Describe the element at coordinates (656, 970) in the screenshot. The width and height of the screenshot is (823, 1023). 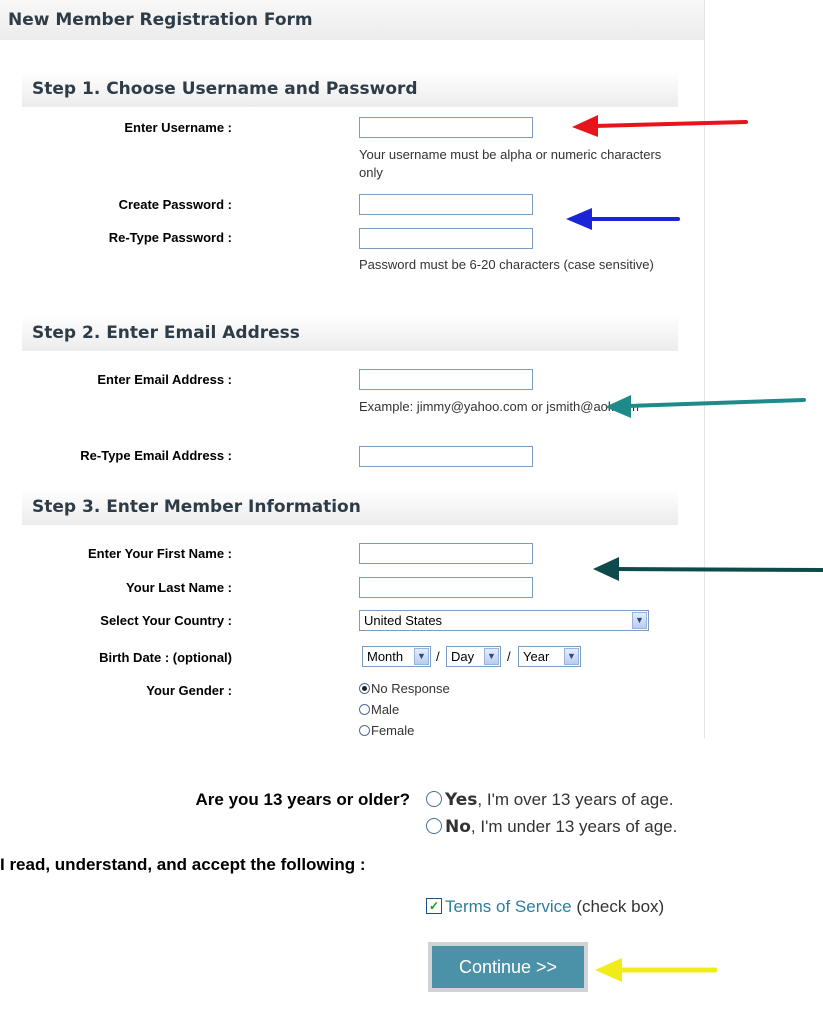
I see `arrow-continue-icon` at that location.